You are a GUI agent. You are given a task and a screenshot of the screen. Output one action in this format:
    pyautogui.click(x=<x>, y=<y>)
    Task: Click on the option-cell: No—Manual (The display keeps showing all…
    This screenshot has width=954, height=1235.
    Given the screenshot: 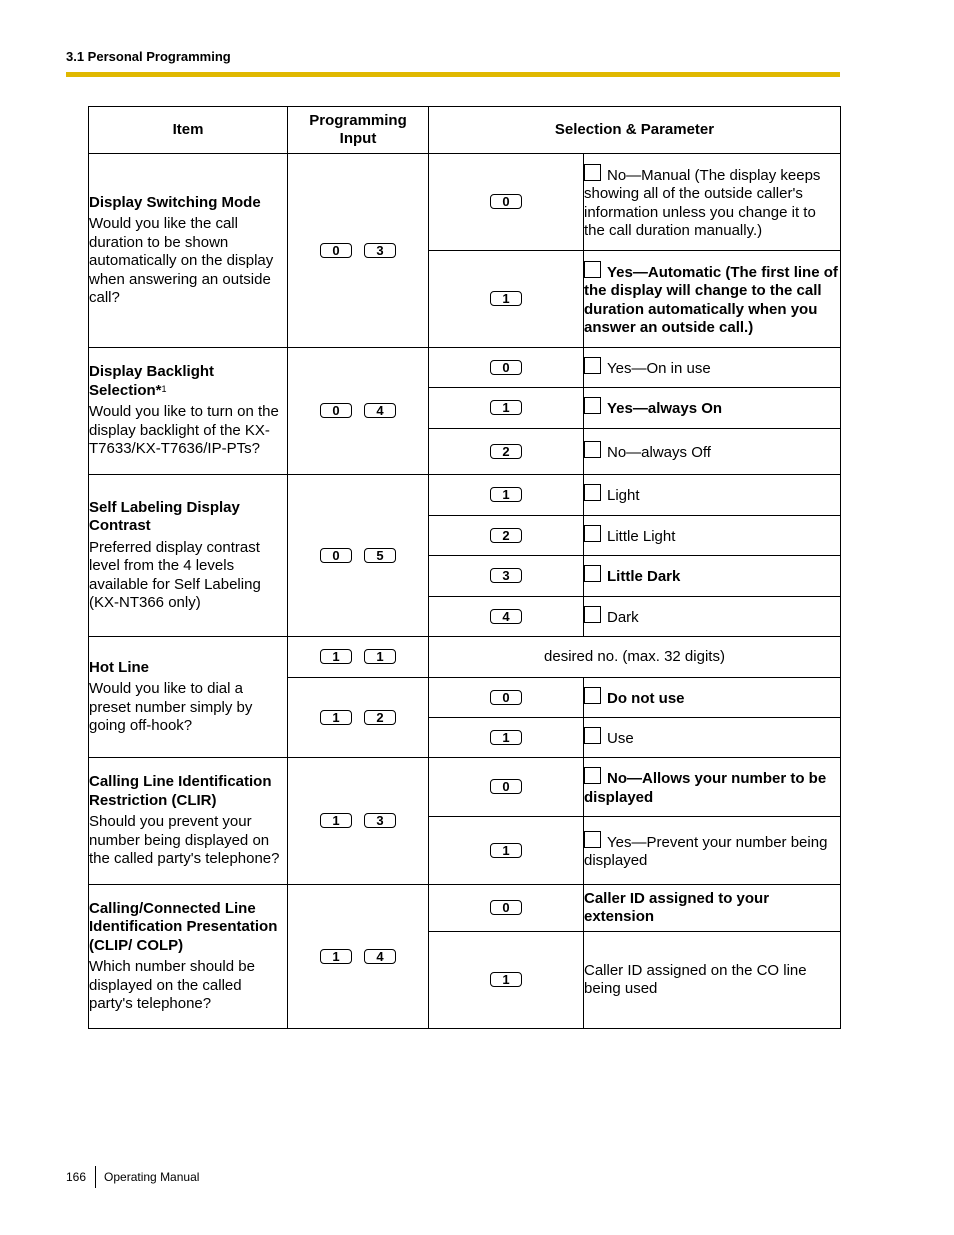 What is the action you would take?
    pyautogui.click(x=712, y=202)
    